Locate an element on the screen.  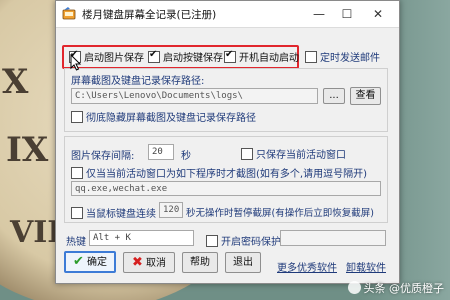
hotkey-label: 热键 is located at coordinates (76, 242).